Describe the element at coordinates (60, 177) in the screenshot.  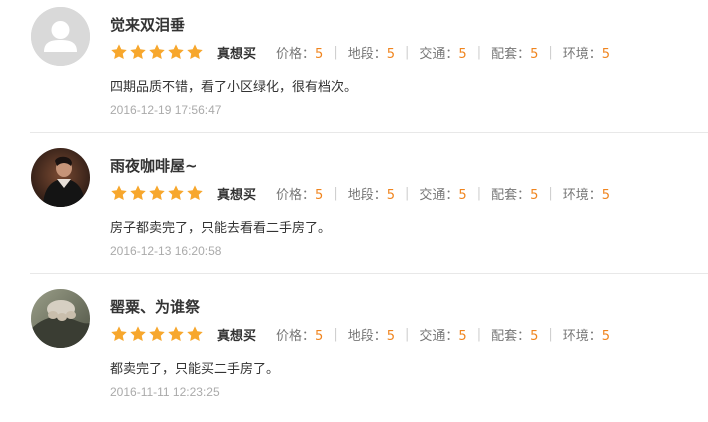
I see `user-photo-avatar` at that location.